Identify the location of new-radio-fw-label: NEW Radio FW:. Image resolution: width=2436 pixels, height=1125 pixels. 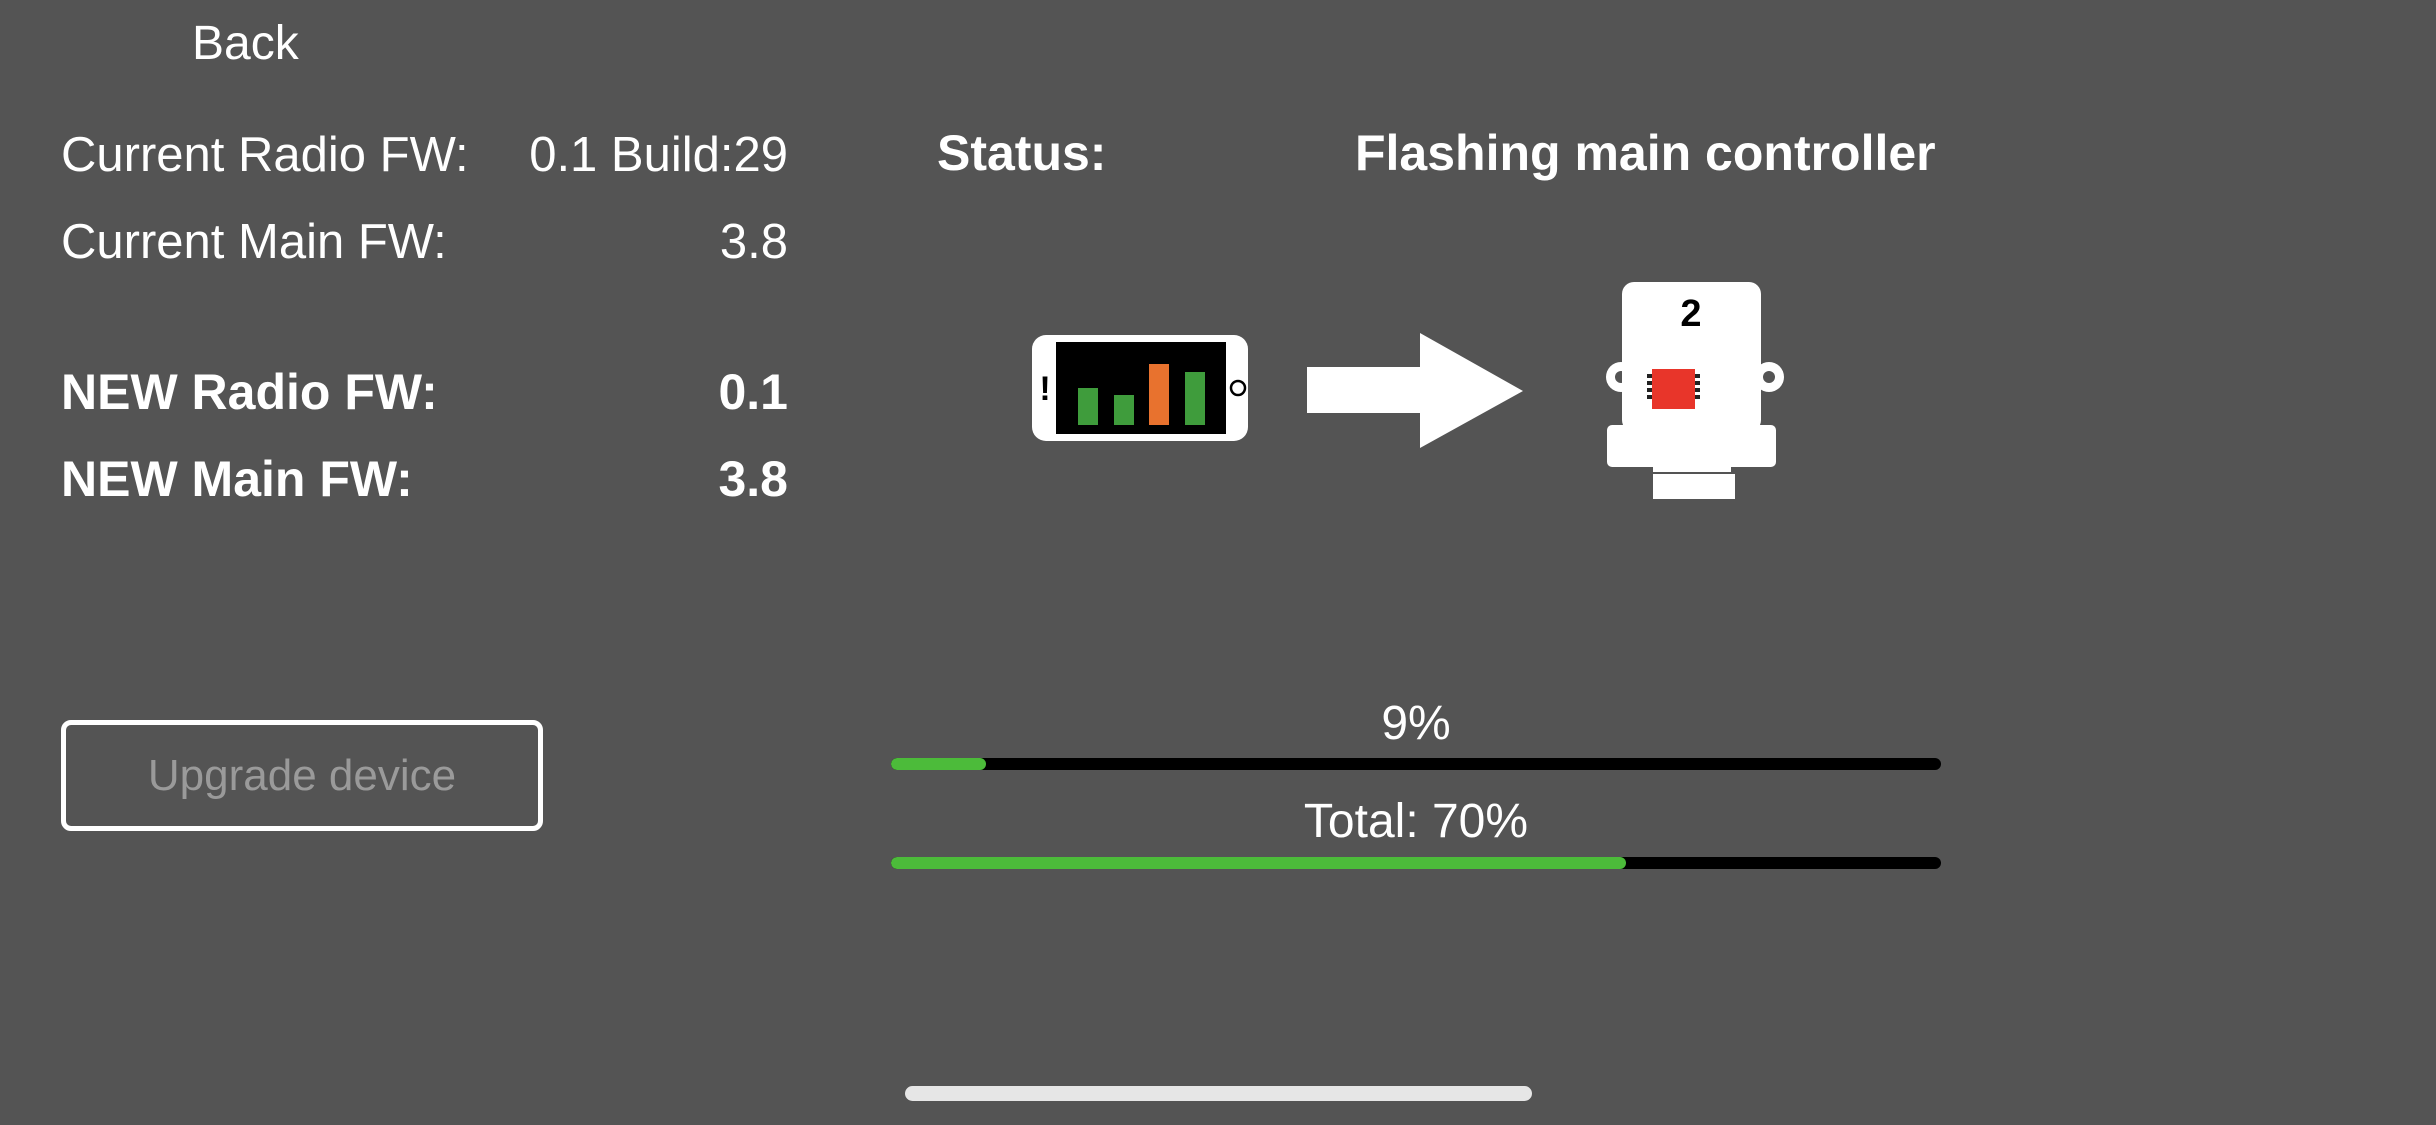
(249, 392).